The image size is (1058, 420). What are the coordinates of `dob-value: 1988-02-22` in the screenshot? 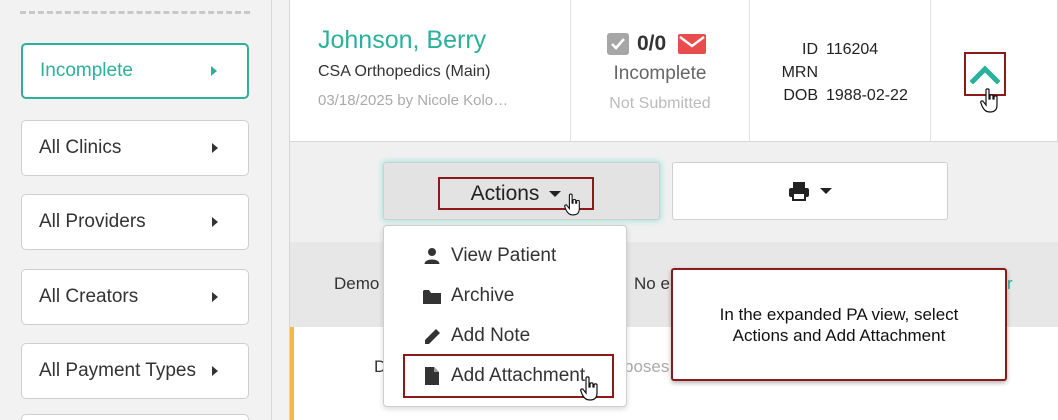 It's located at (867, 95).